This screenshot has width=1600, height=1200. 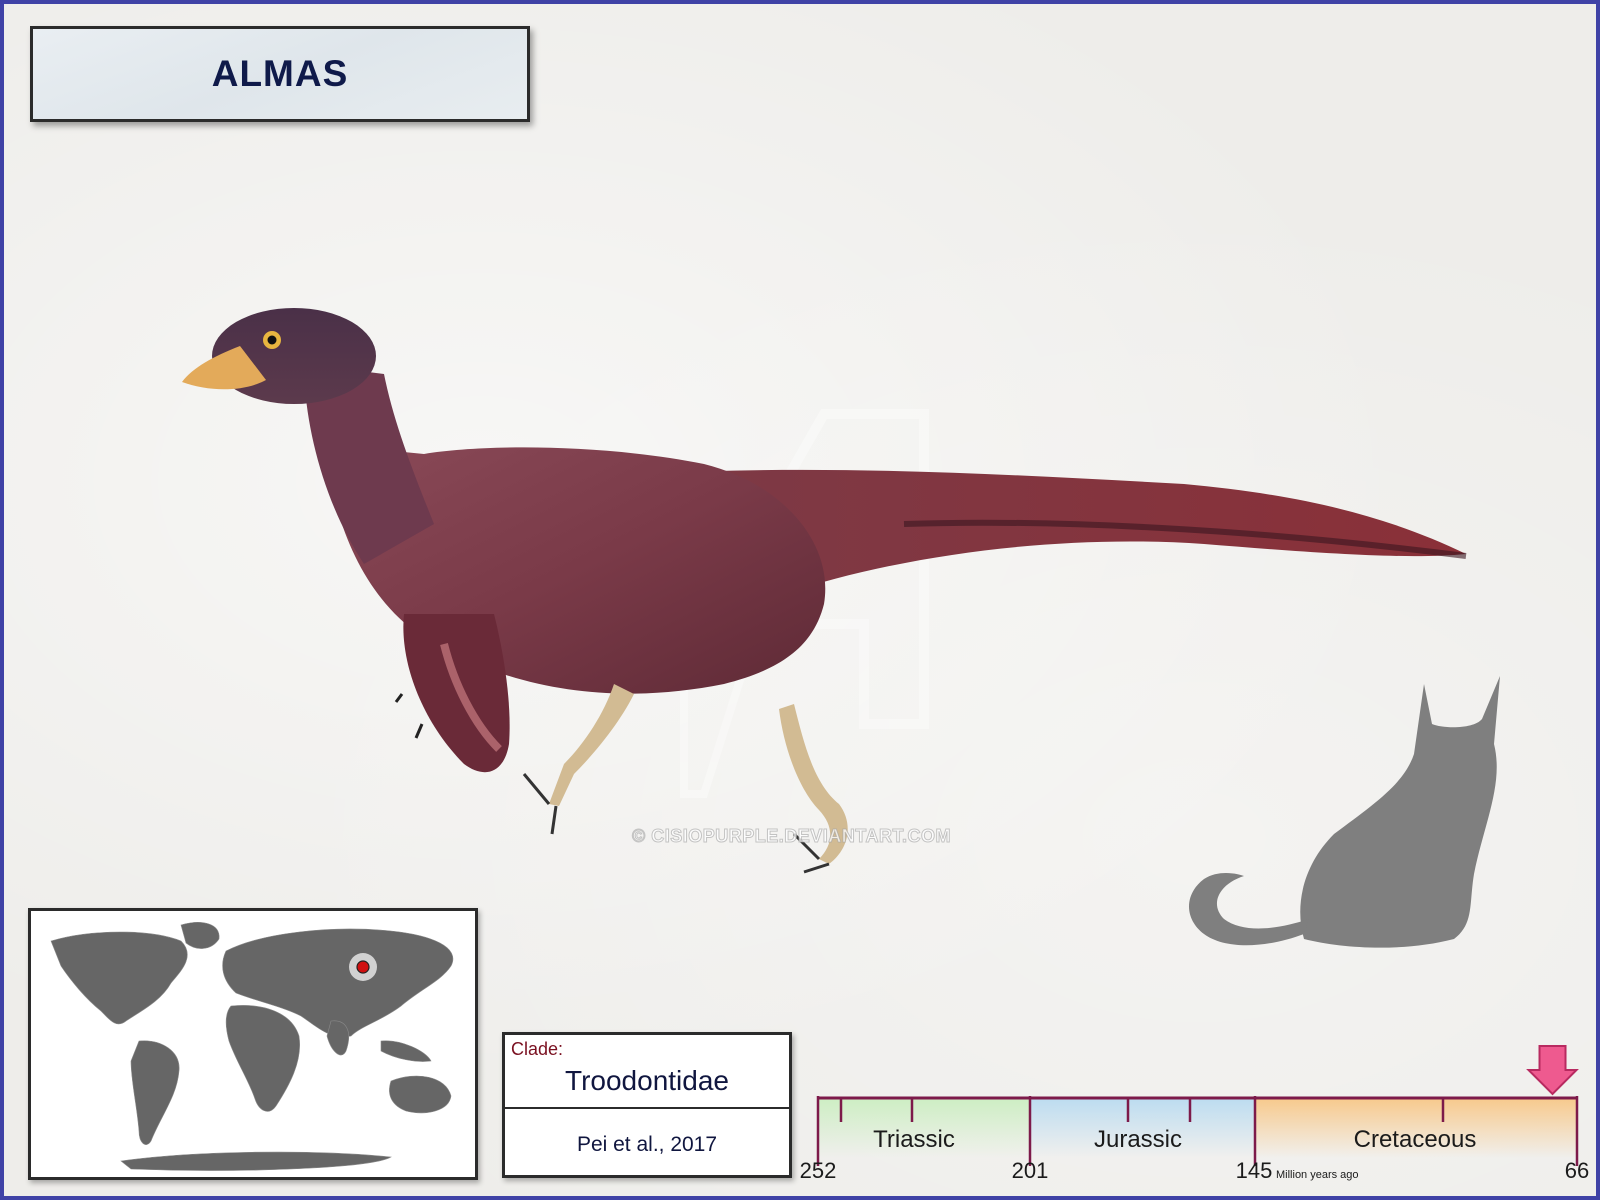 What do you see at coordinates (914, 1139) in the screenshot?
I see `period-triassic: Triassic` at bounding box center [914, 1139].